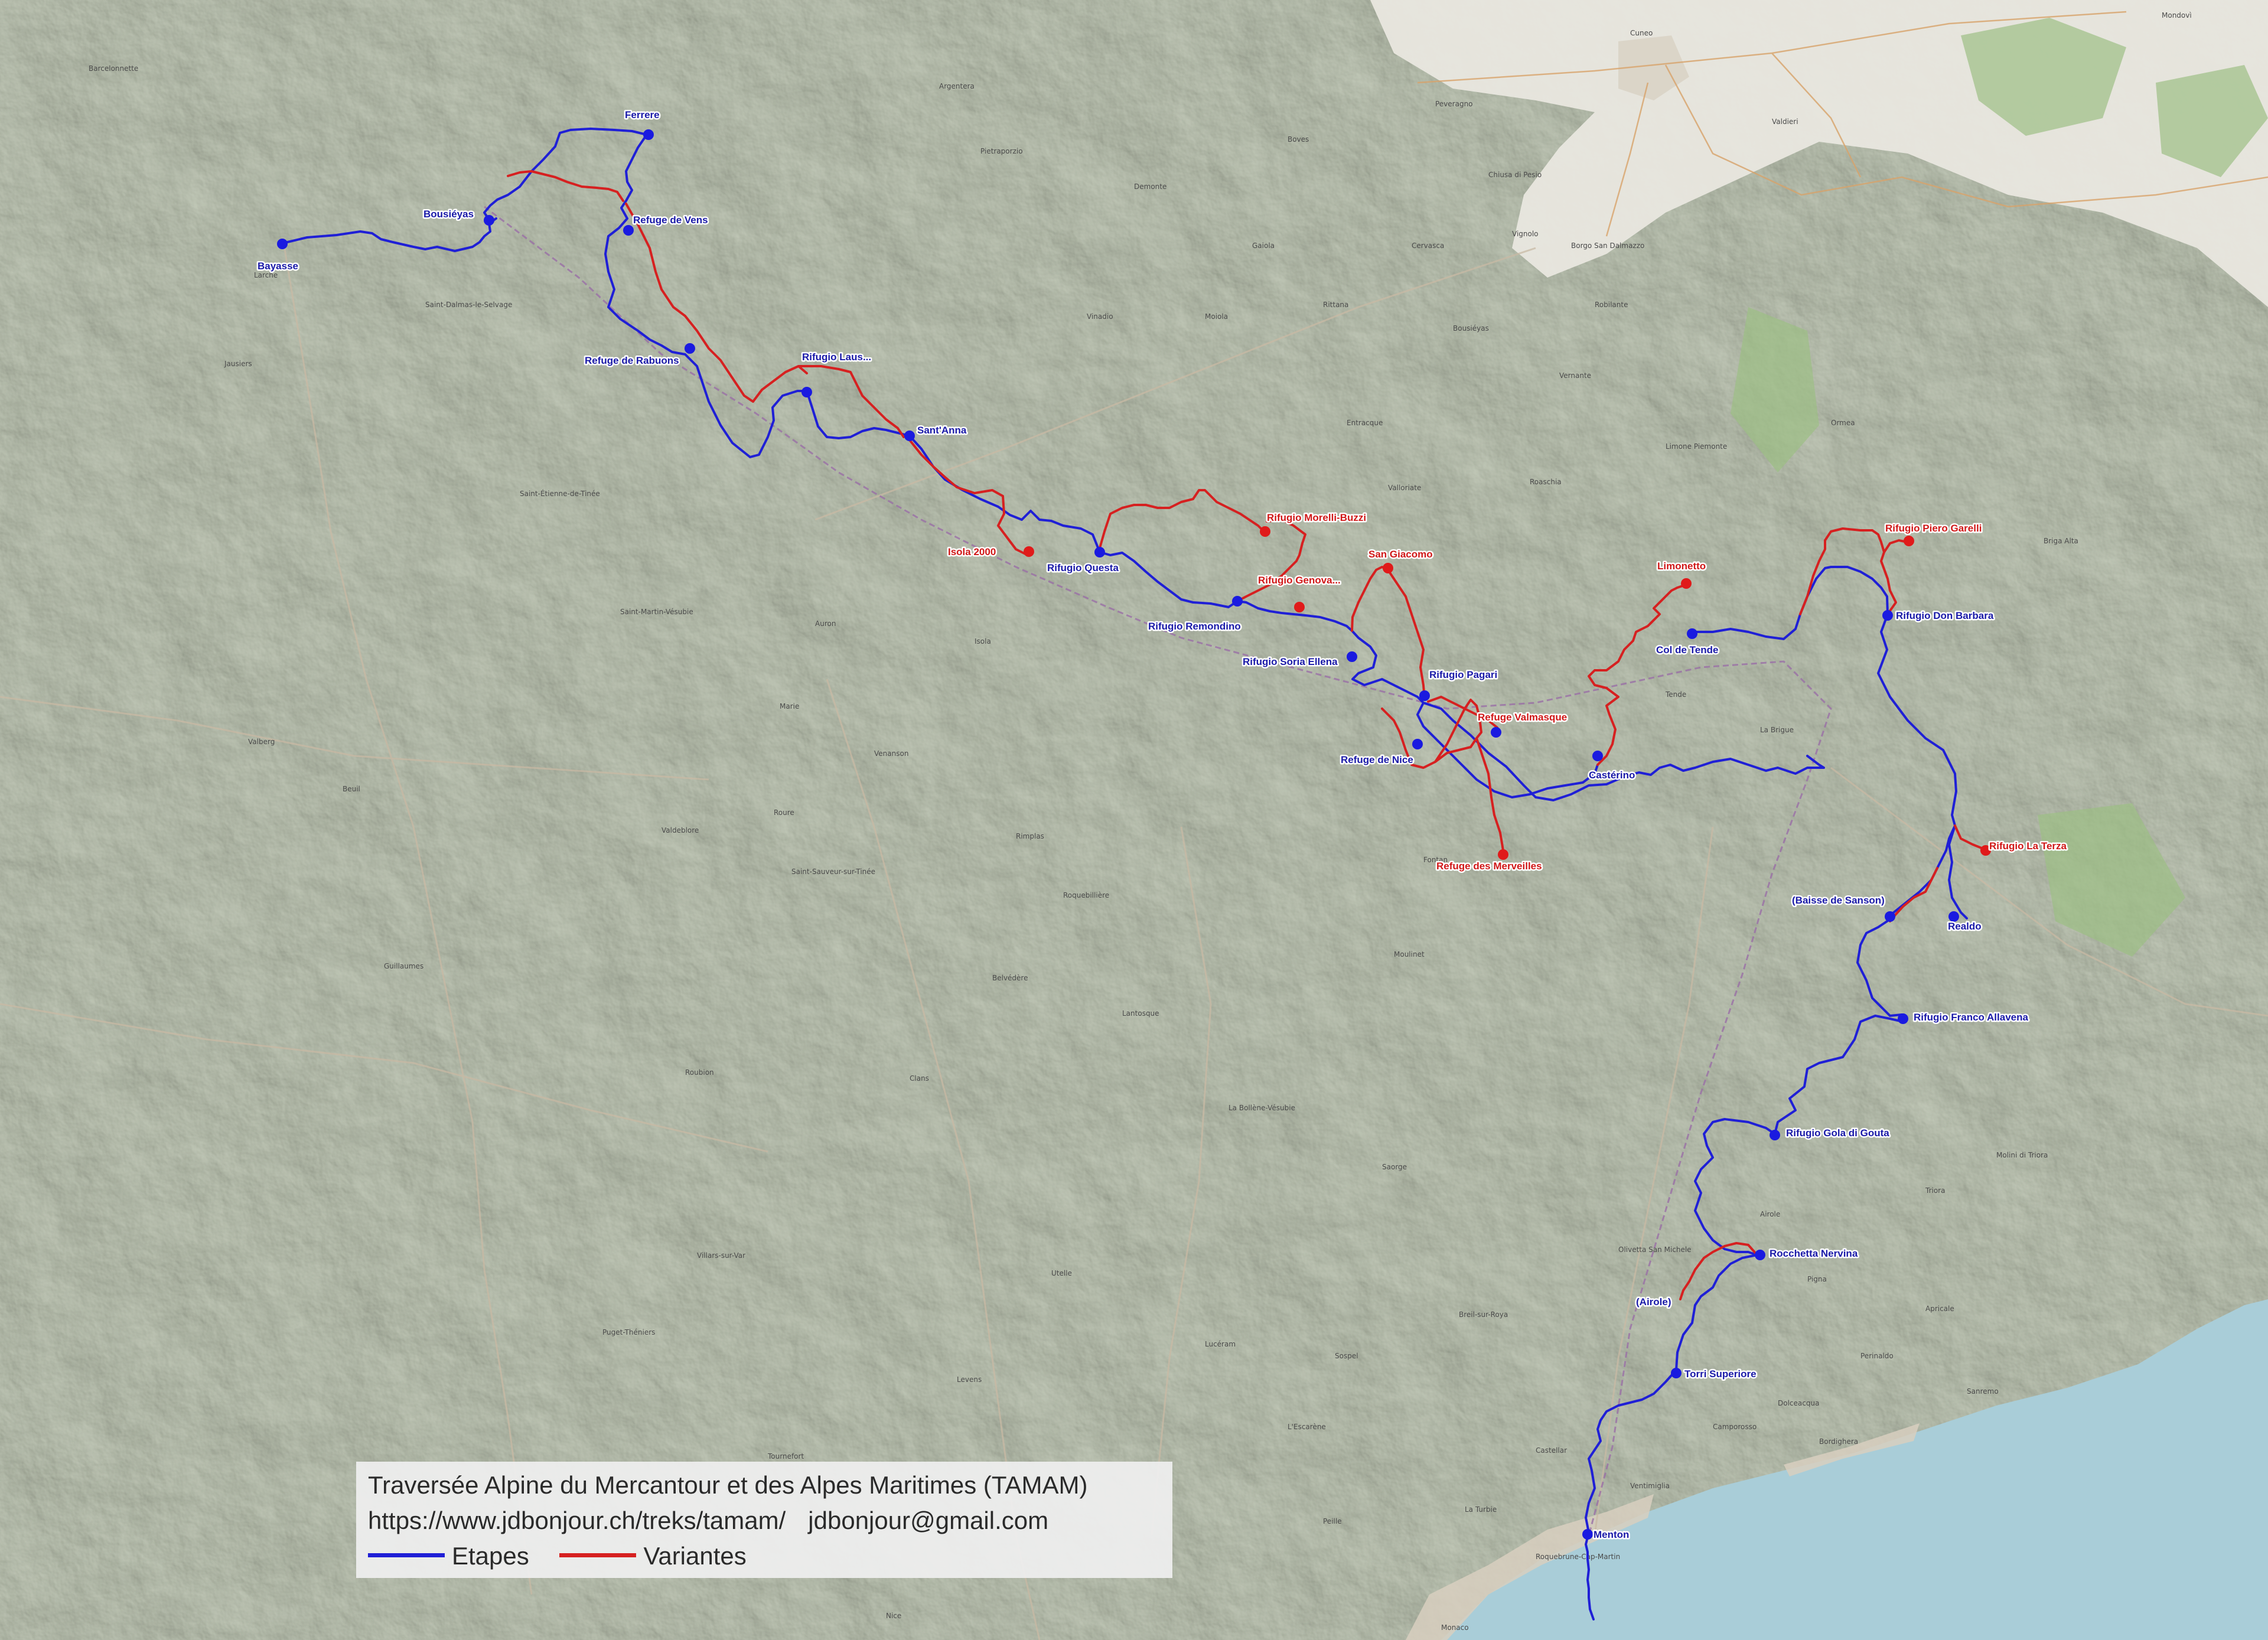 Image resolution: width=2268 pixels, height=1640 pixels. Describe the element at coordinates (784, 812) in the screenshot. I see `place-label: Roure` at that location.